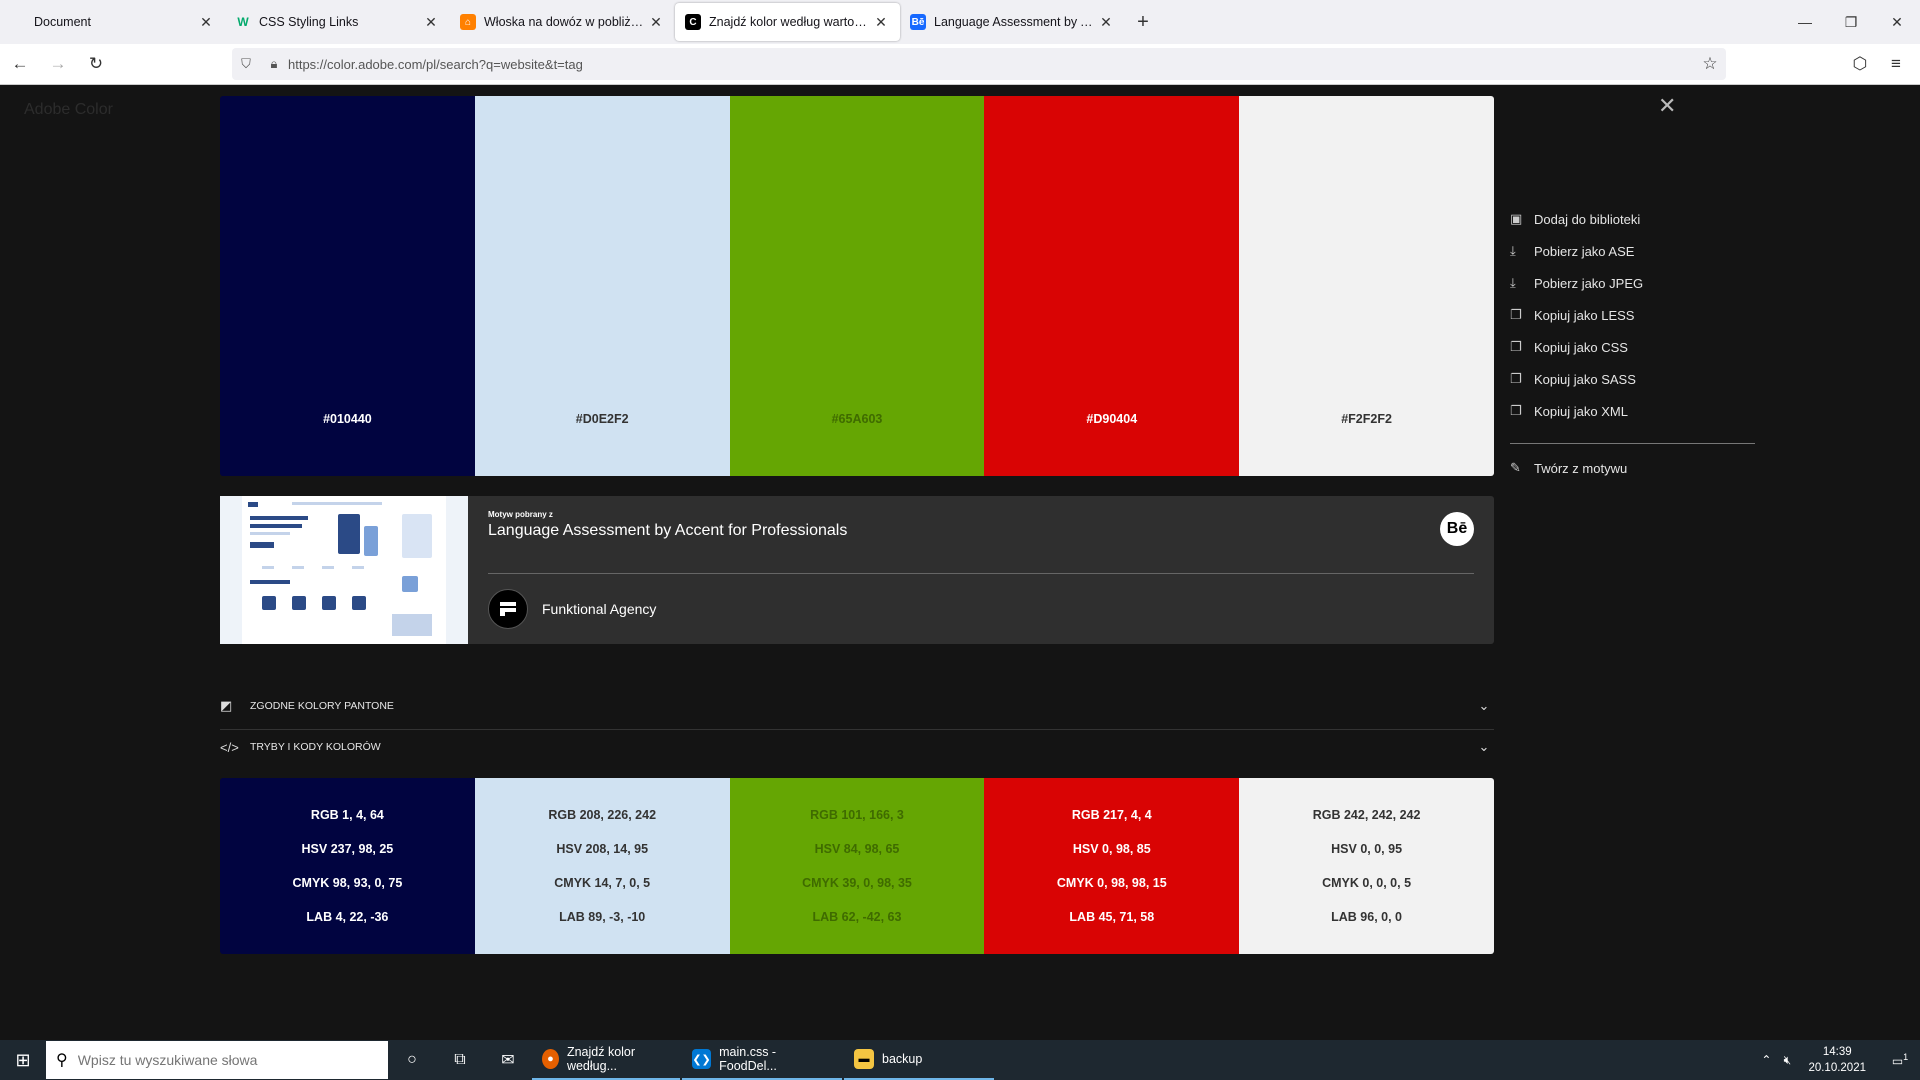 The width and height of the screenshot is (1920, 1080). Describe the element at coordinates (1112, 849) in the screenshot. I see `hsv-value: HSV 0, 98, 85` at that location.